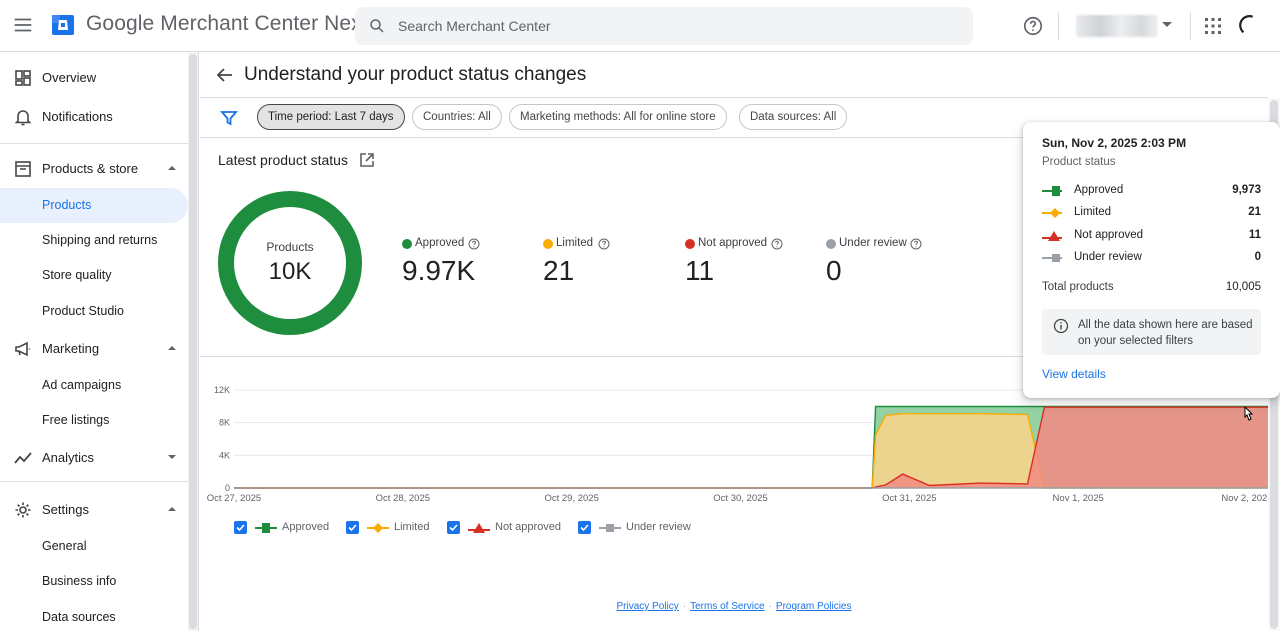  Describe the element at coordinates (668, 26) in the screenshot. I see `search-input` at that location.